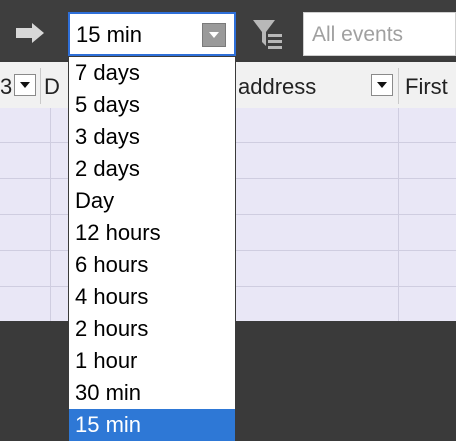  I want to click on dropdown-option: 6 hours, so click(152, 265).